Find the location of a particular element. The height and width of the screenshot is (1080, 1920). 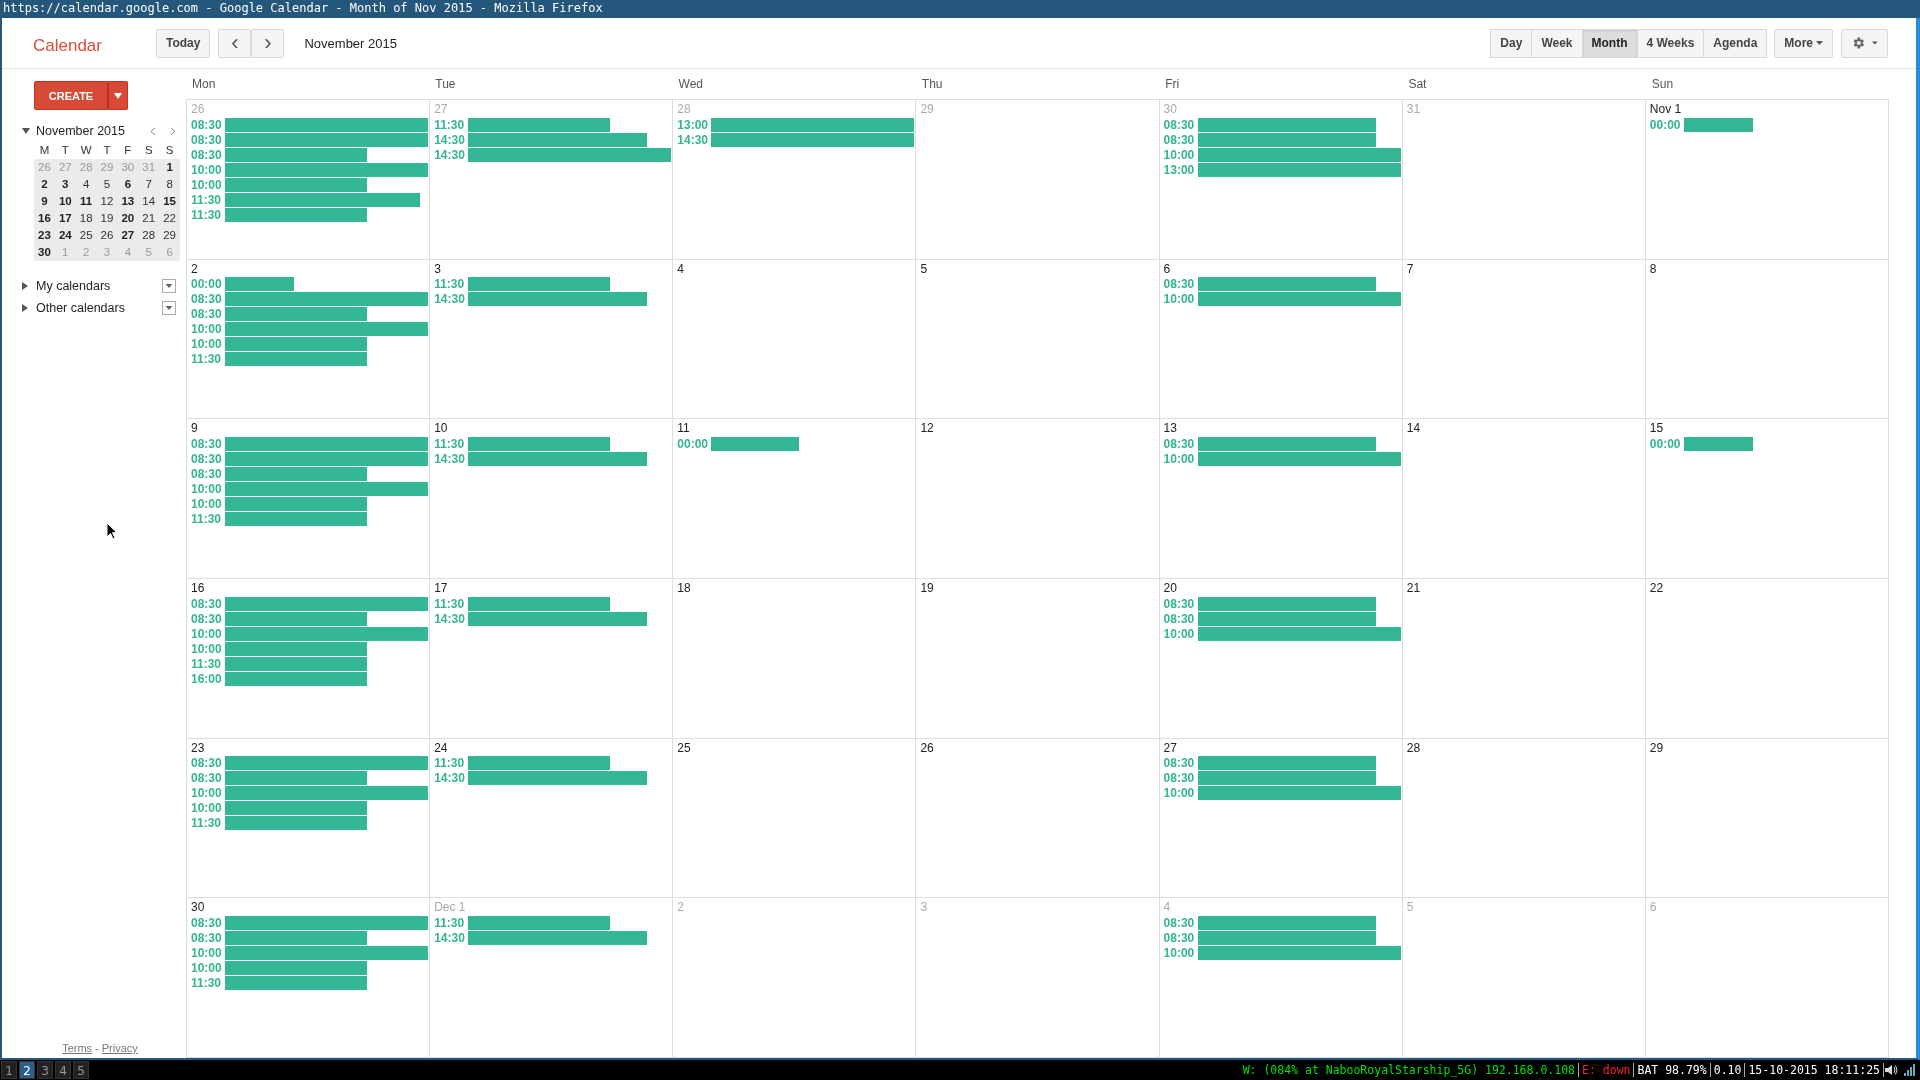

mini-calendar-day: 4 is located at coordinates (86, 184).